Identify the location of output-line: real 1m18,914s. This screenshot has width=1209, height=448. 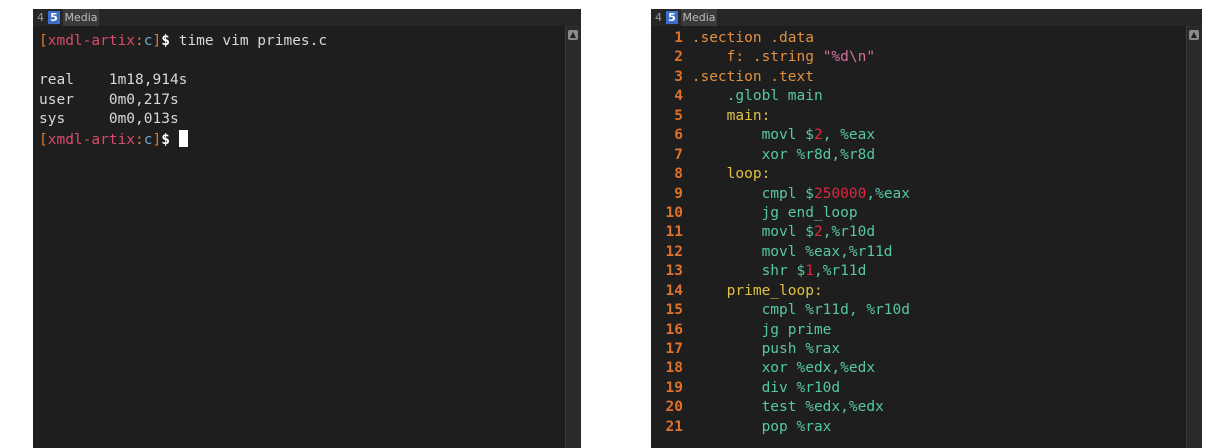
(113, 80).